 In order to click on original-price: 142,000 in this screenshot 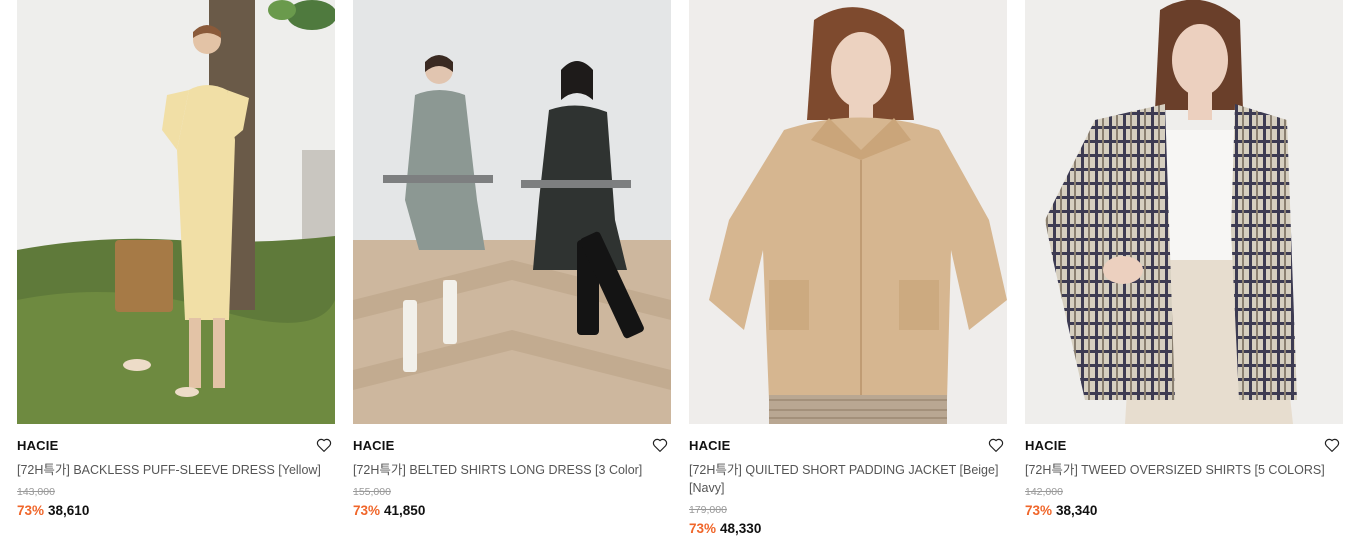, I will do `click(1044, 492)`.